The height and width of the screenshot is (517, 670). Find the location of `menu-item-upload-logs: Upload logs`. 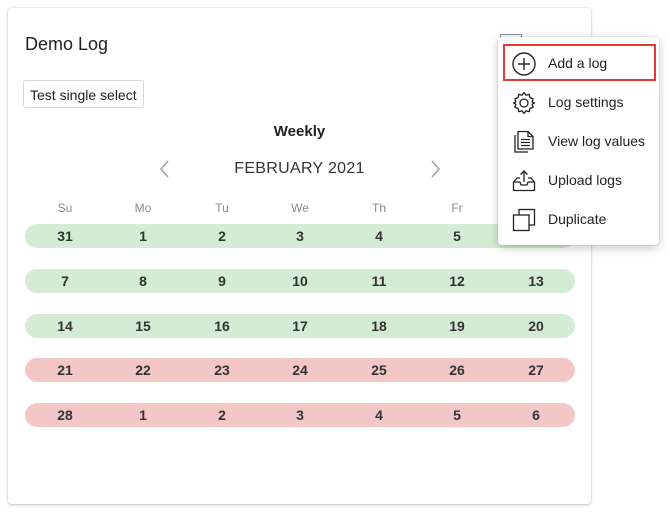

menu-item-upload-logs: Upload logs is located at coordinates (578, 180).